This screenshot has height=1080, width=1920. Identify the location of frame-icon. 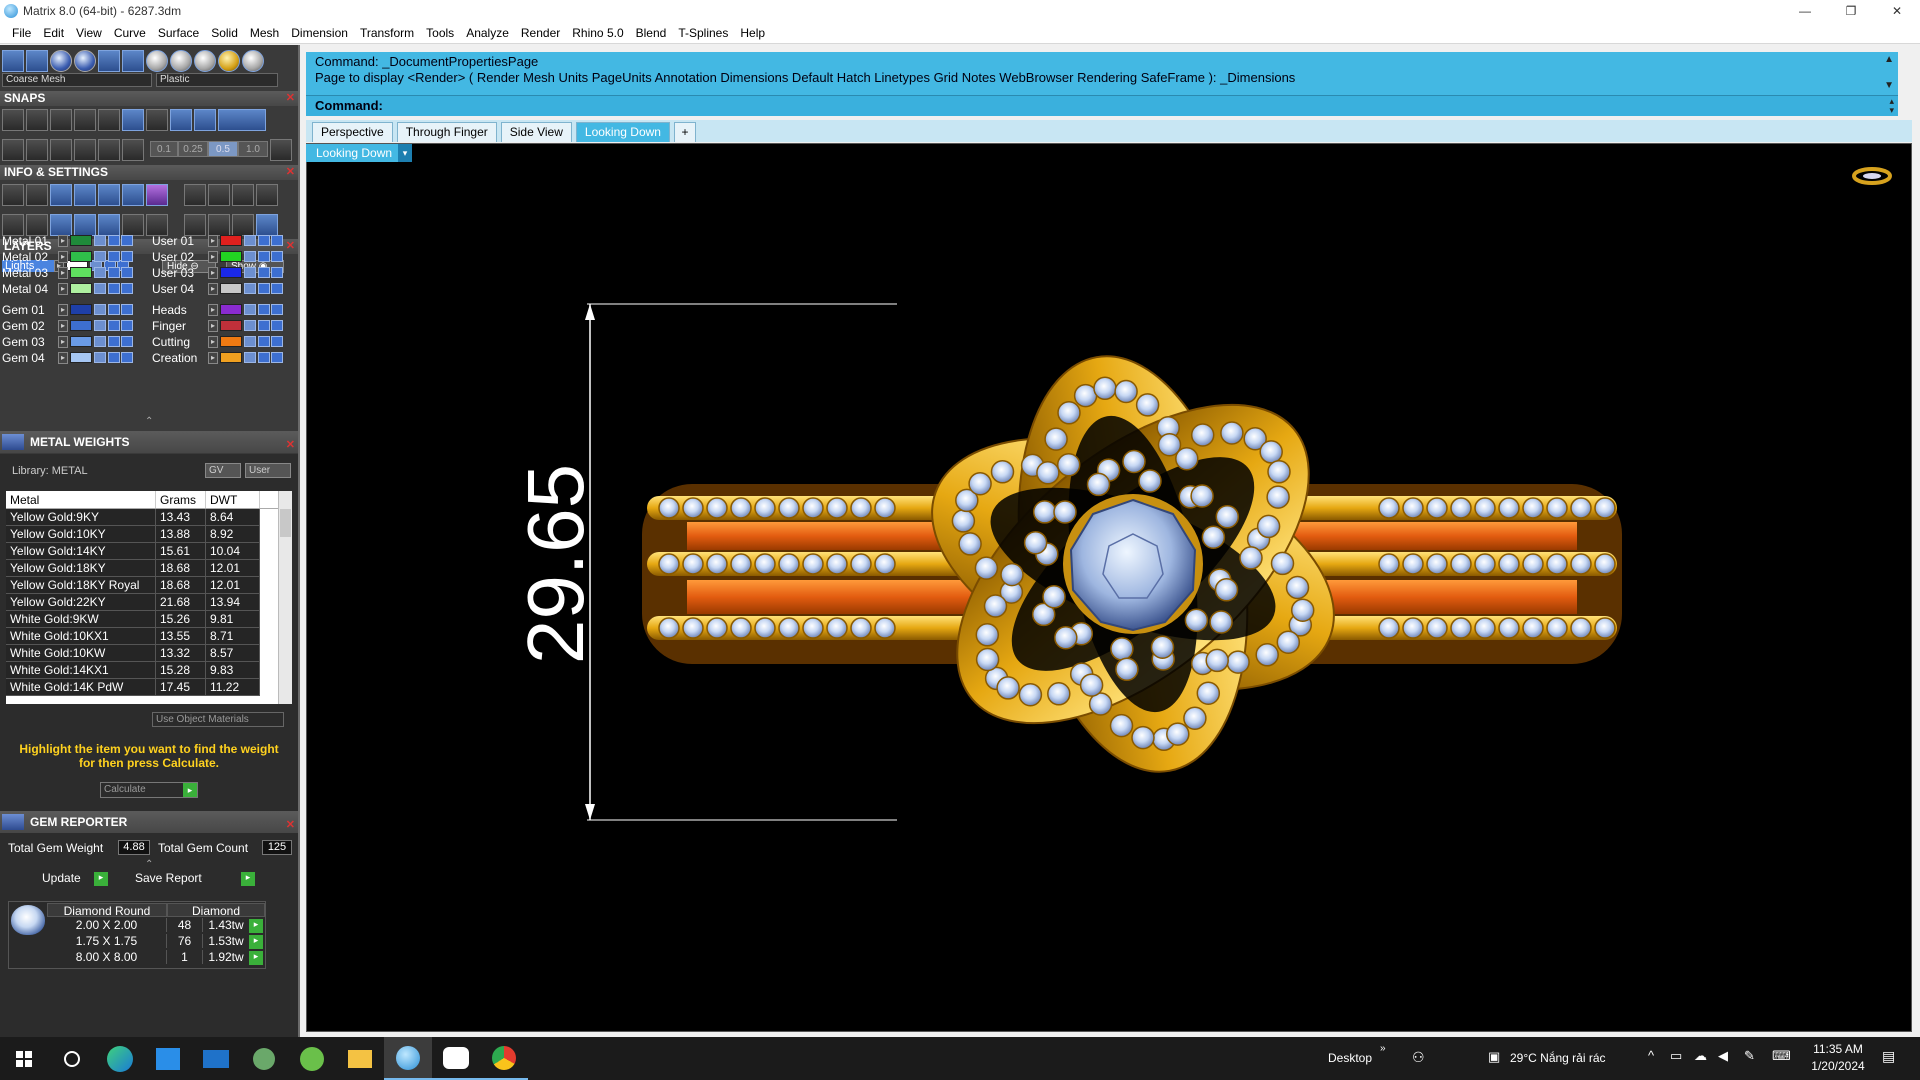
(219, 195).